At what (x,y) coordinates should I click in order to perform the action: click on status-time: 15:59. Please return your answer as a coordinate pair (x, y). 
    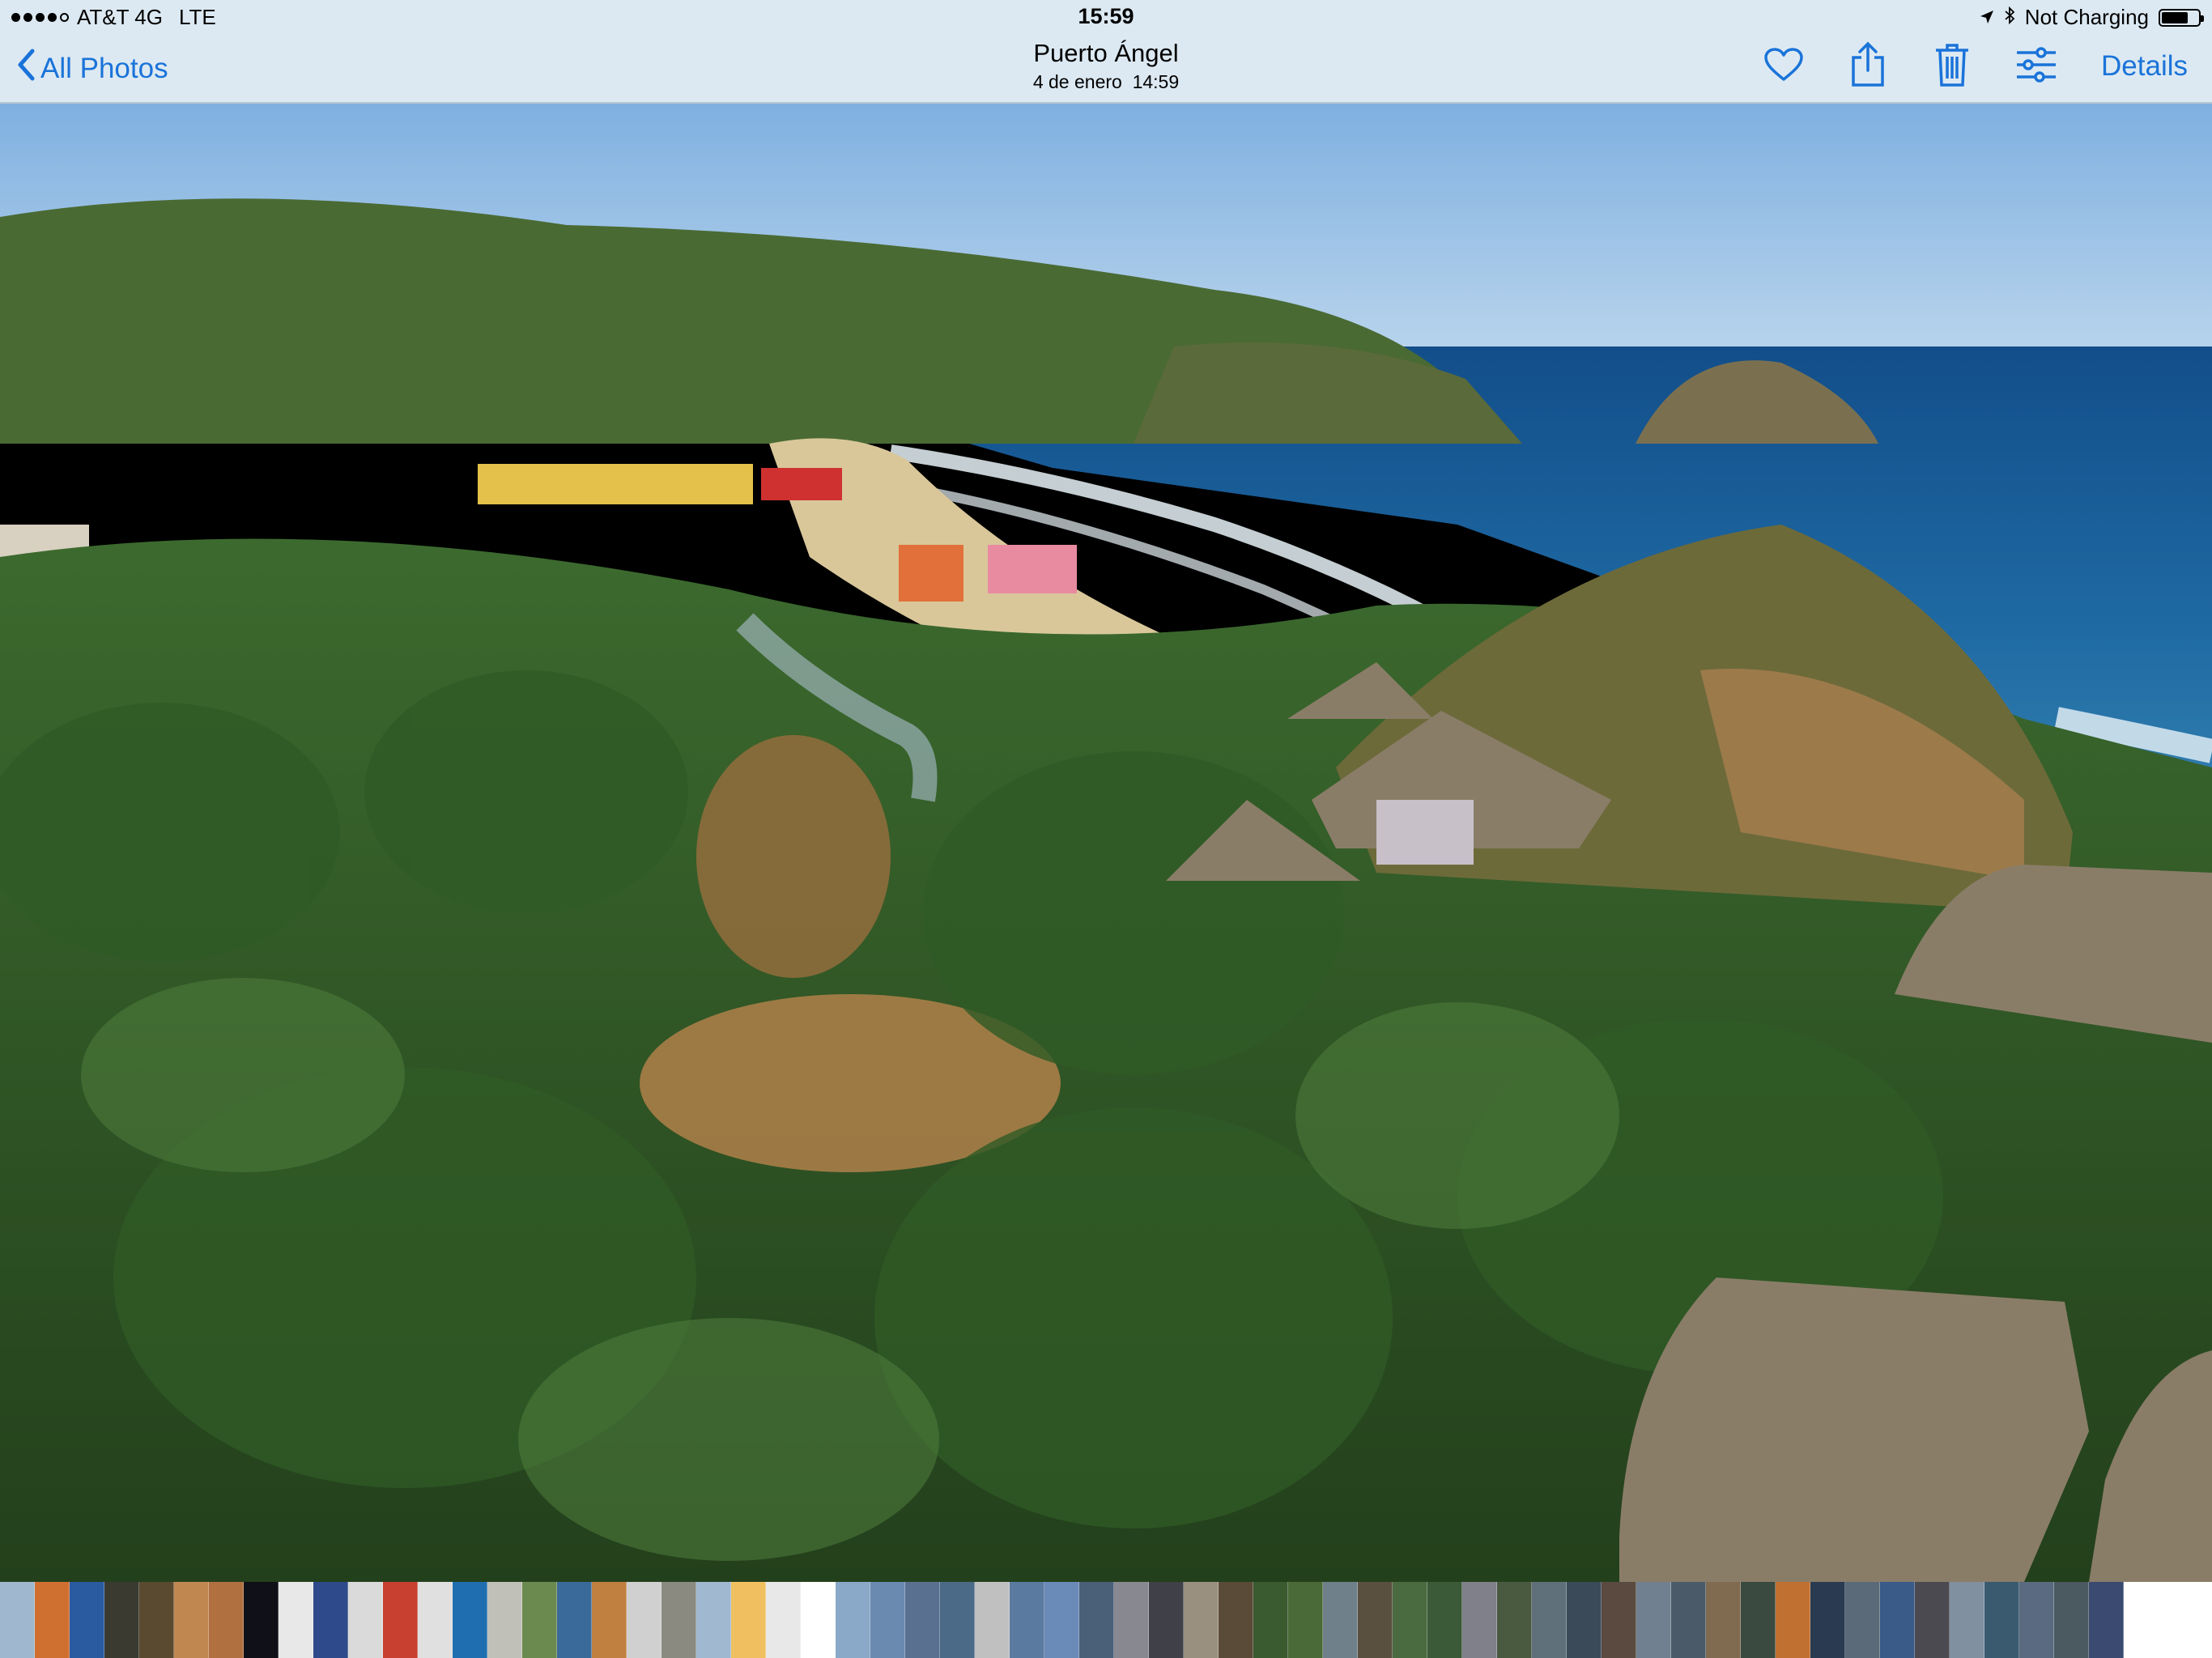
    Looking at the image, I should click on (1106, 16).